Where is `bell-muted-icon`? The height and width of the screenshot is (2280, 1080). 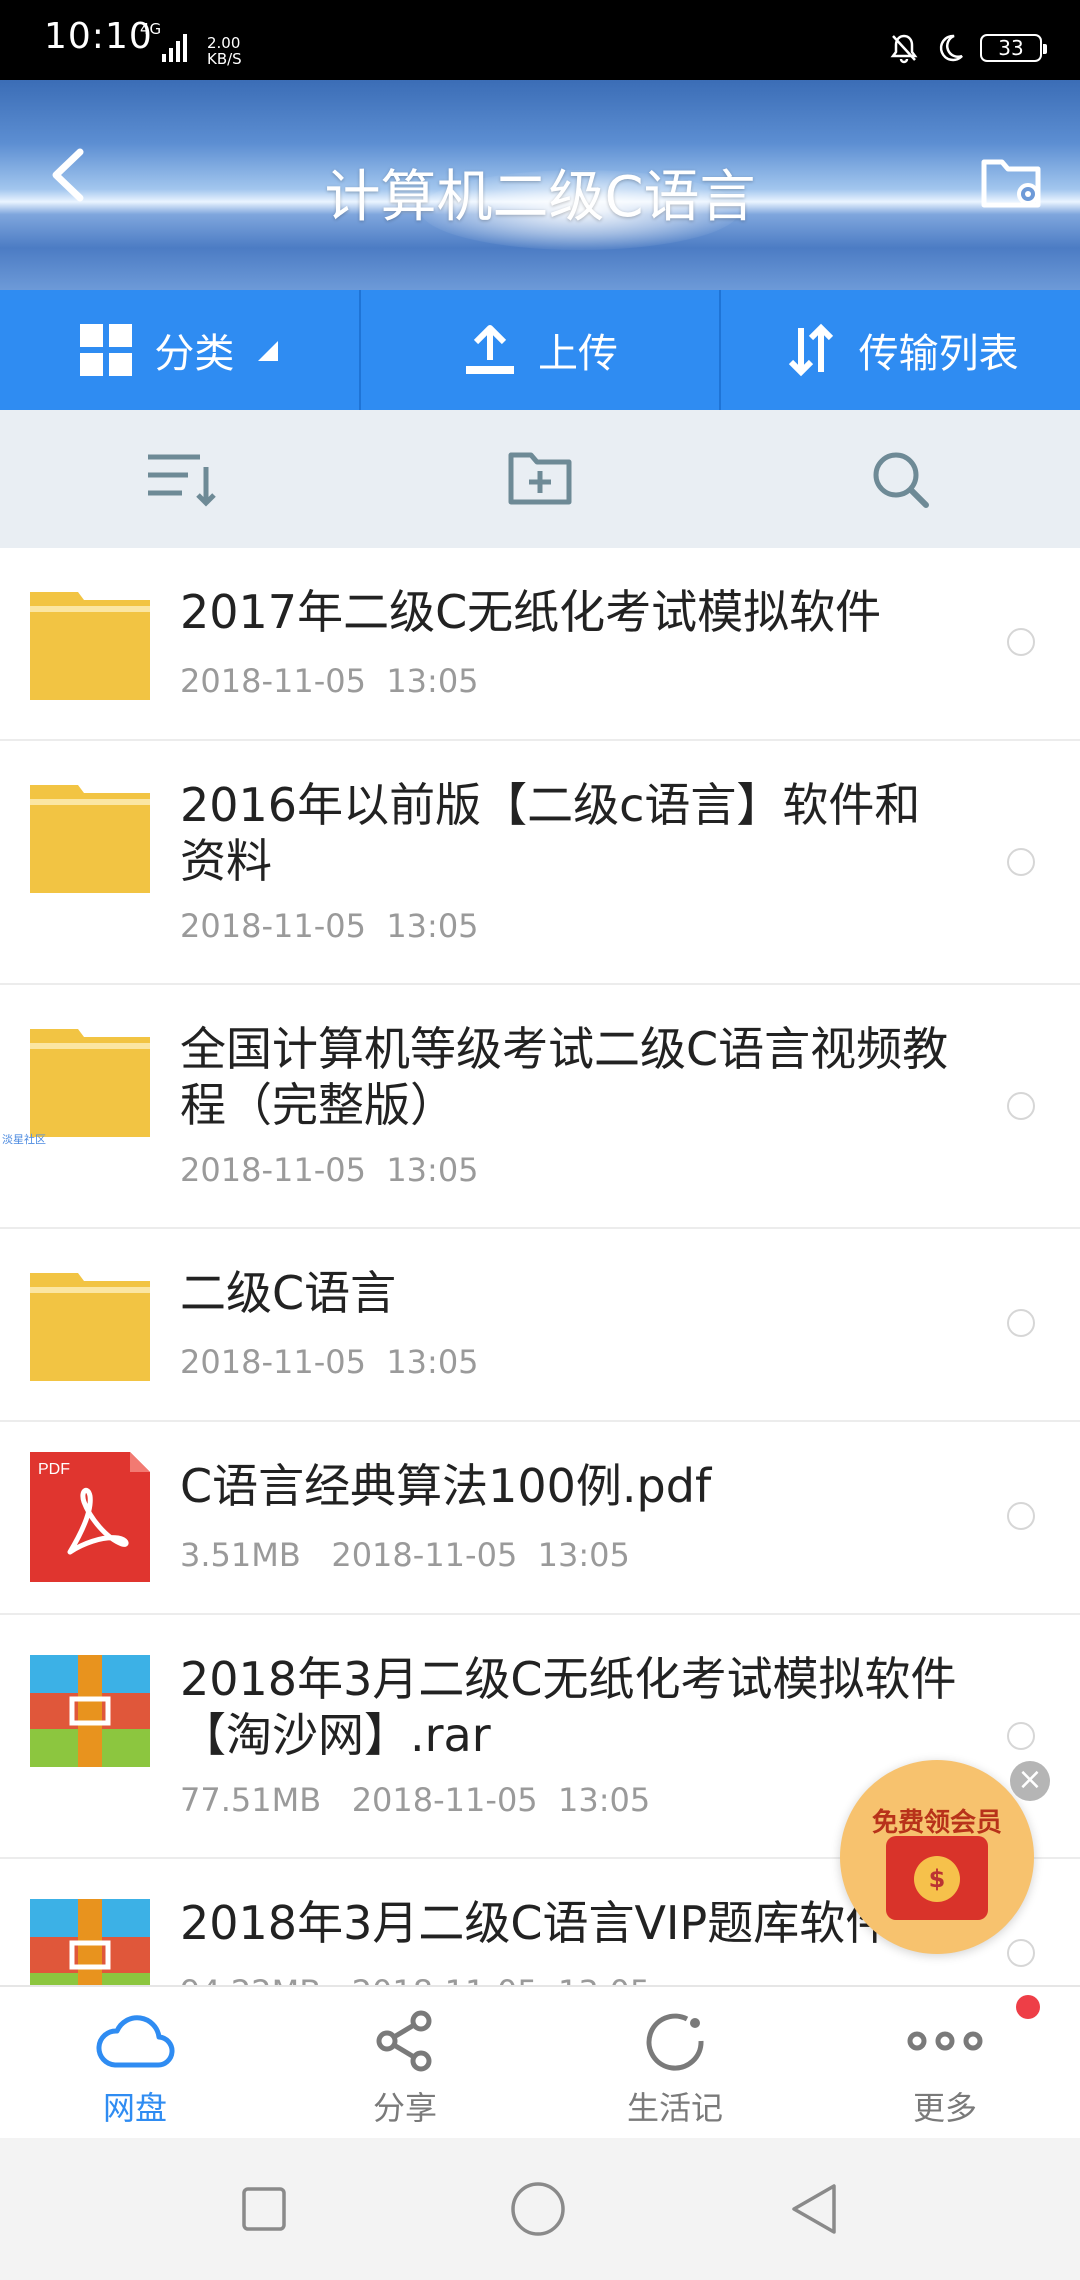 bell-muted-icon is located at coordinates (904, 49).